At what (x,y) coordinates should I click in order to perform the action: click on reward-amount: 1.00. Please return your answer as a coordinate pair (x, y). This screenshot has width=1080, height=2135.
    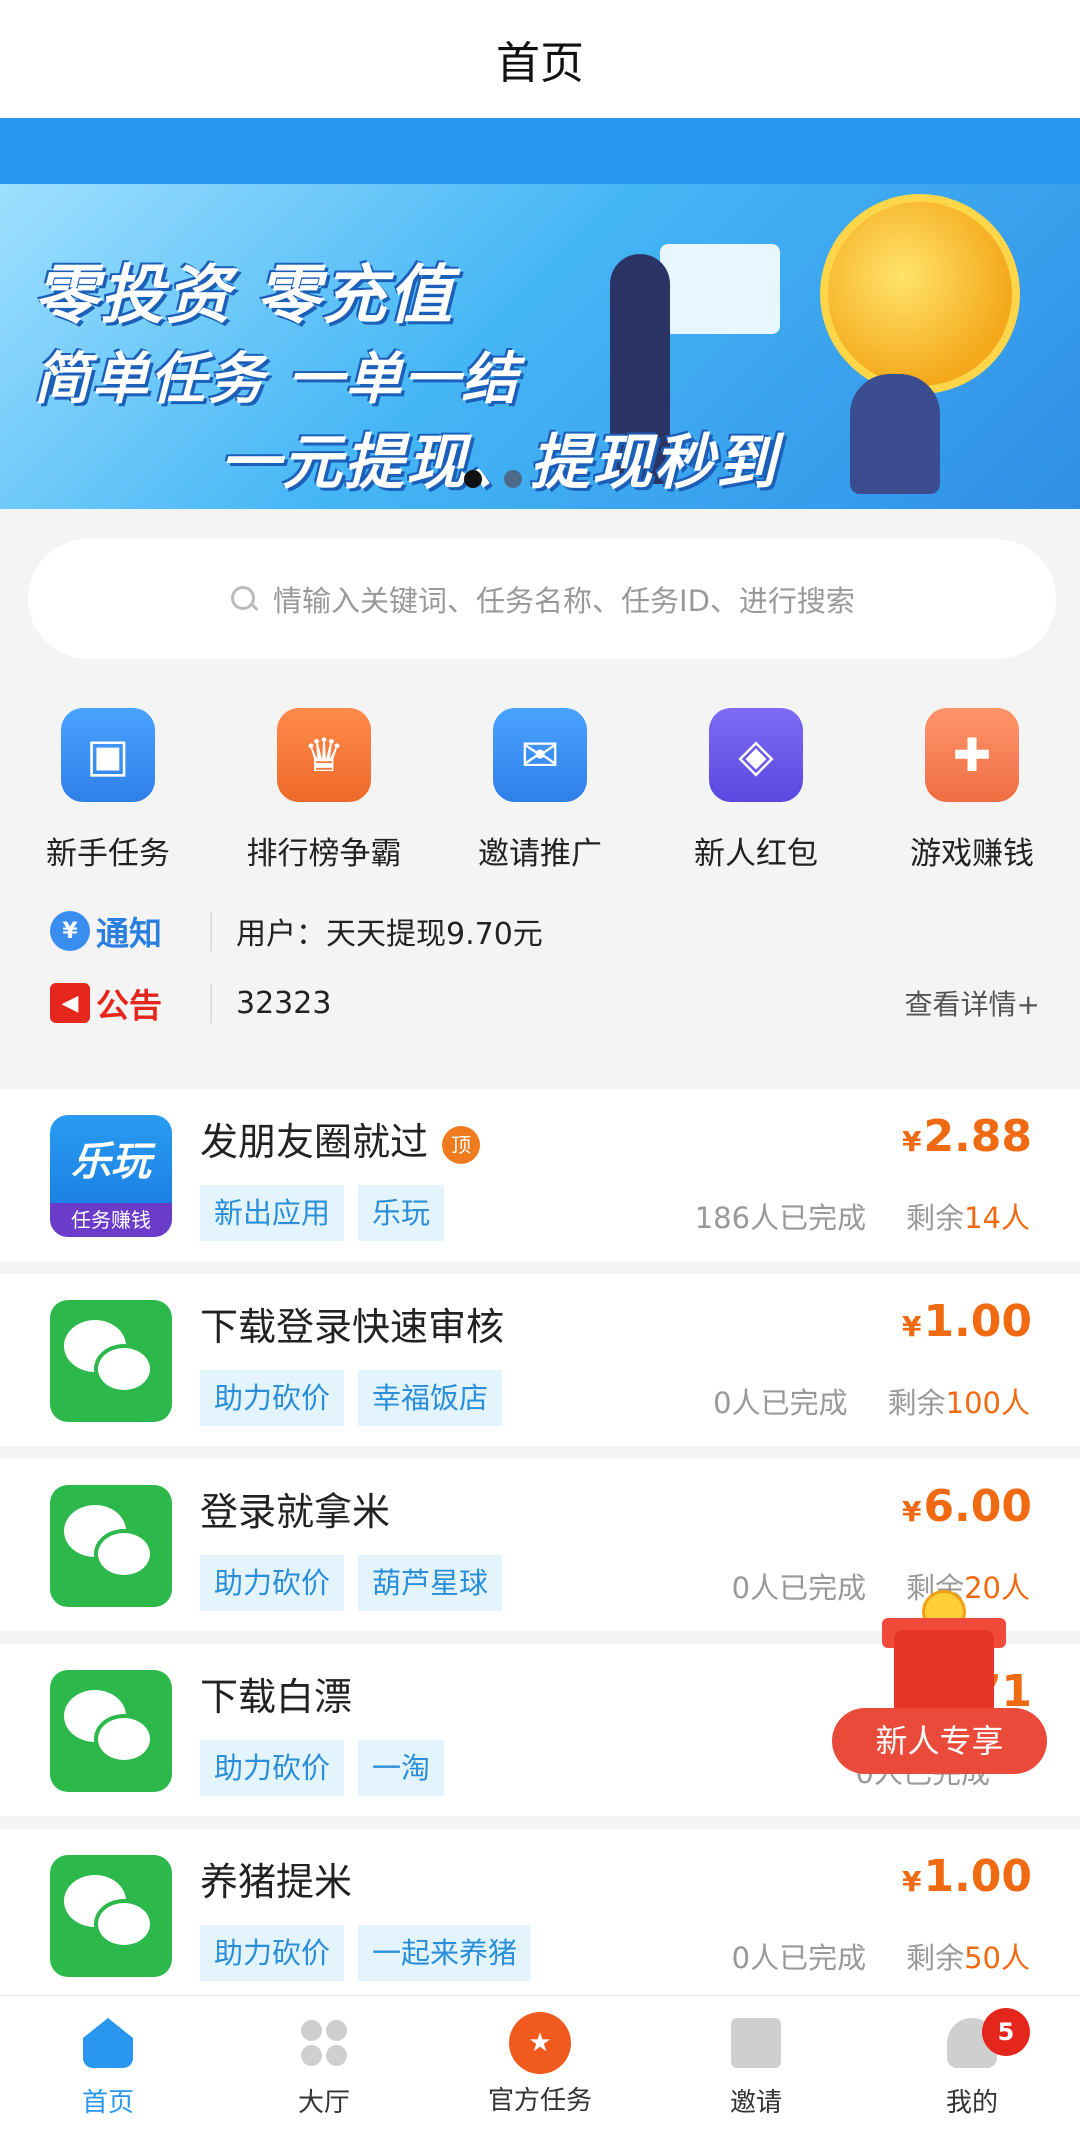
    Looking at the image, I should click on (977, 1876).